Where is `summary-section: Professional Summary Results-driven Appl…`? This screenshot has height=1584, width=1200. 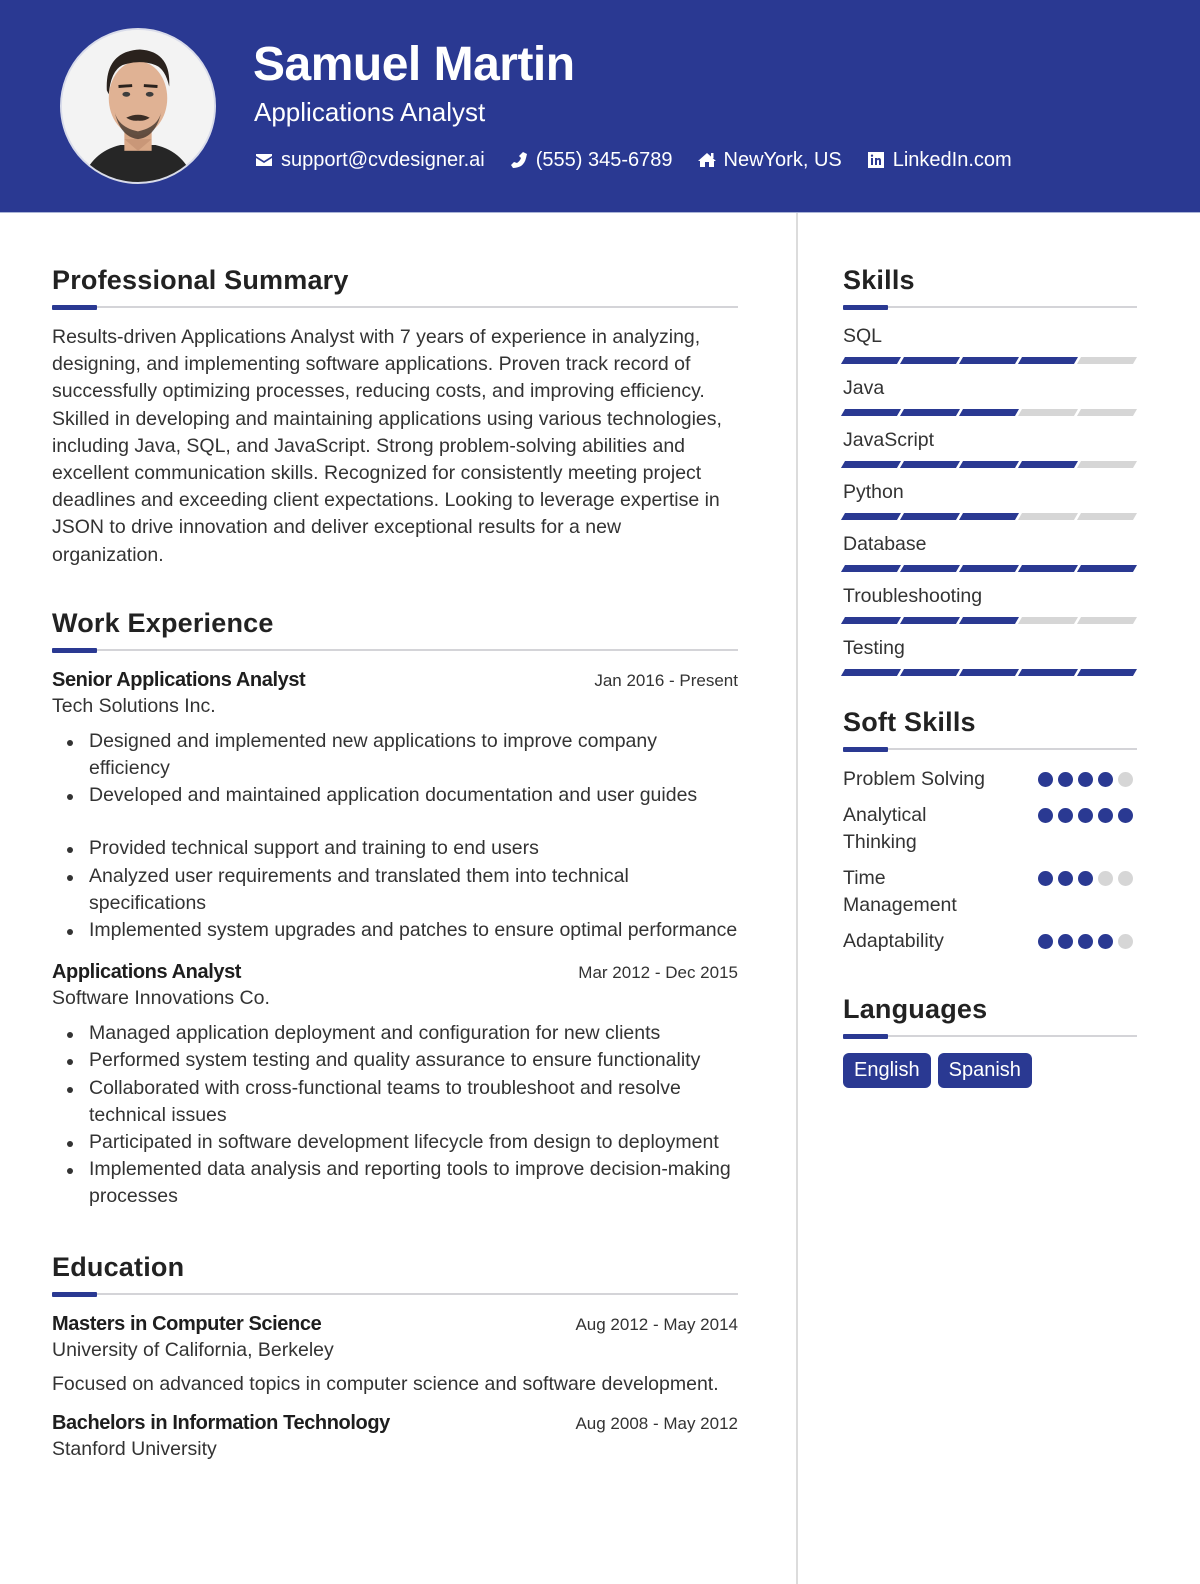
summary-section: Professional Summary Results-driven Appl… is located at coordinates (395, 415).